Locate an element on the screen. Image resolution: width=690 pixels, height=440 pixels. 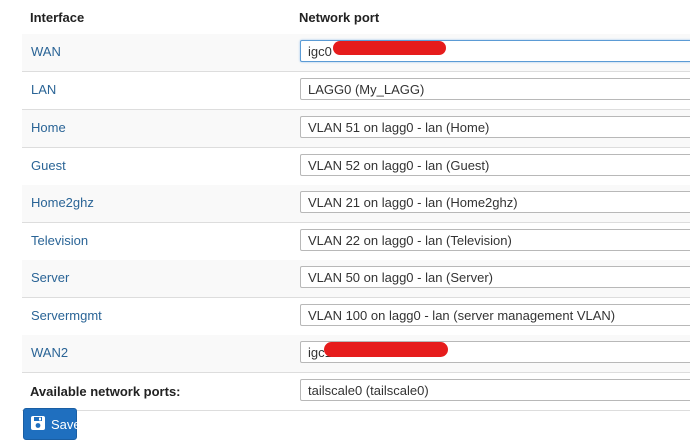
save-button: Save is located at coordinates (52, 424).